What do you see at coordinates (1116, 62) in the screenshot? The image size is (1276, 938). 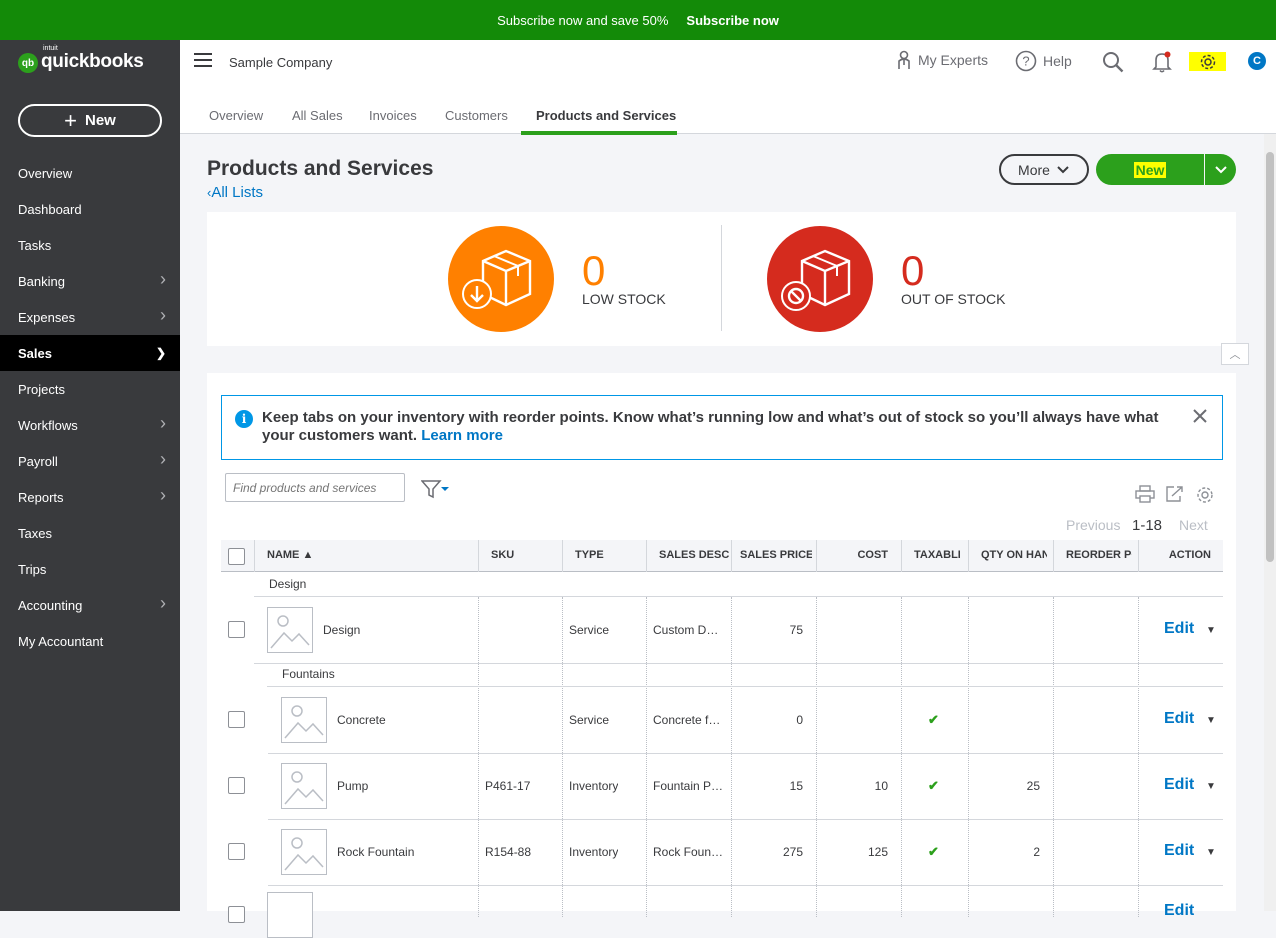 I see `search-button` at bounding box center [1116, 62].